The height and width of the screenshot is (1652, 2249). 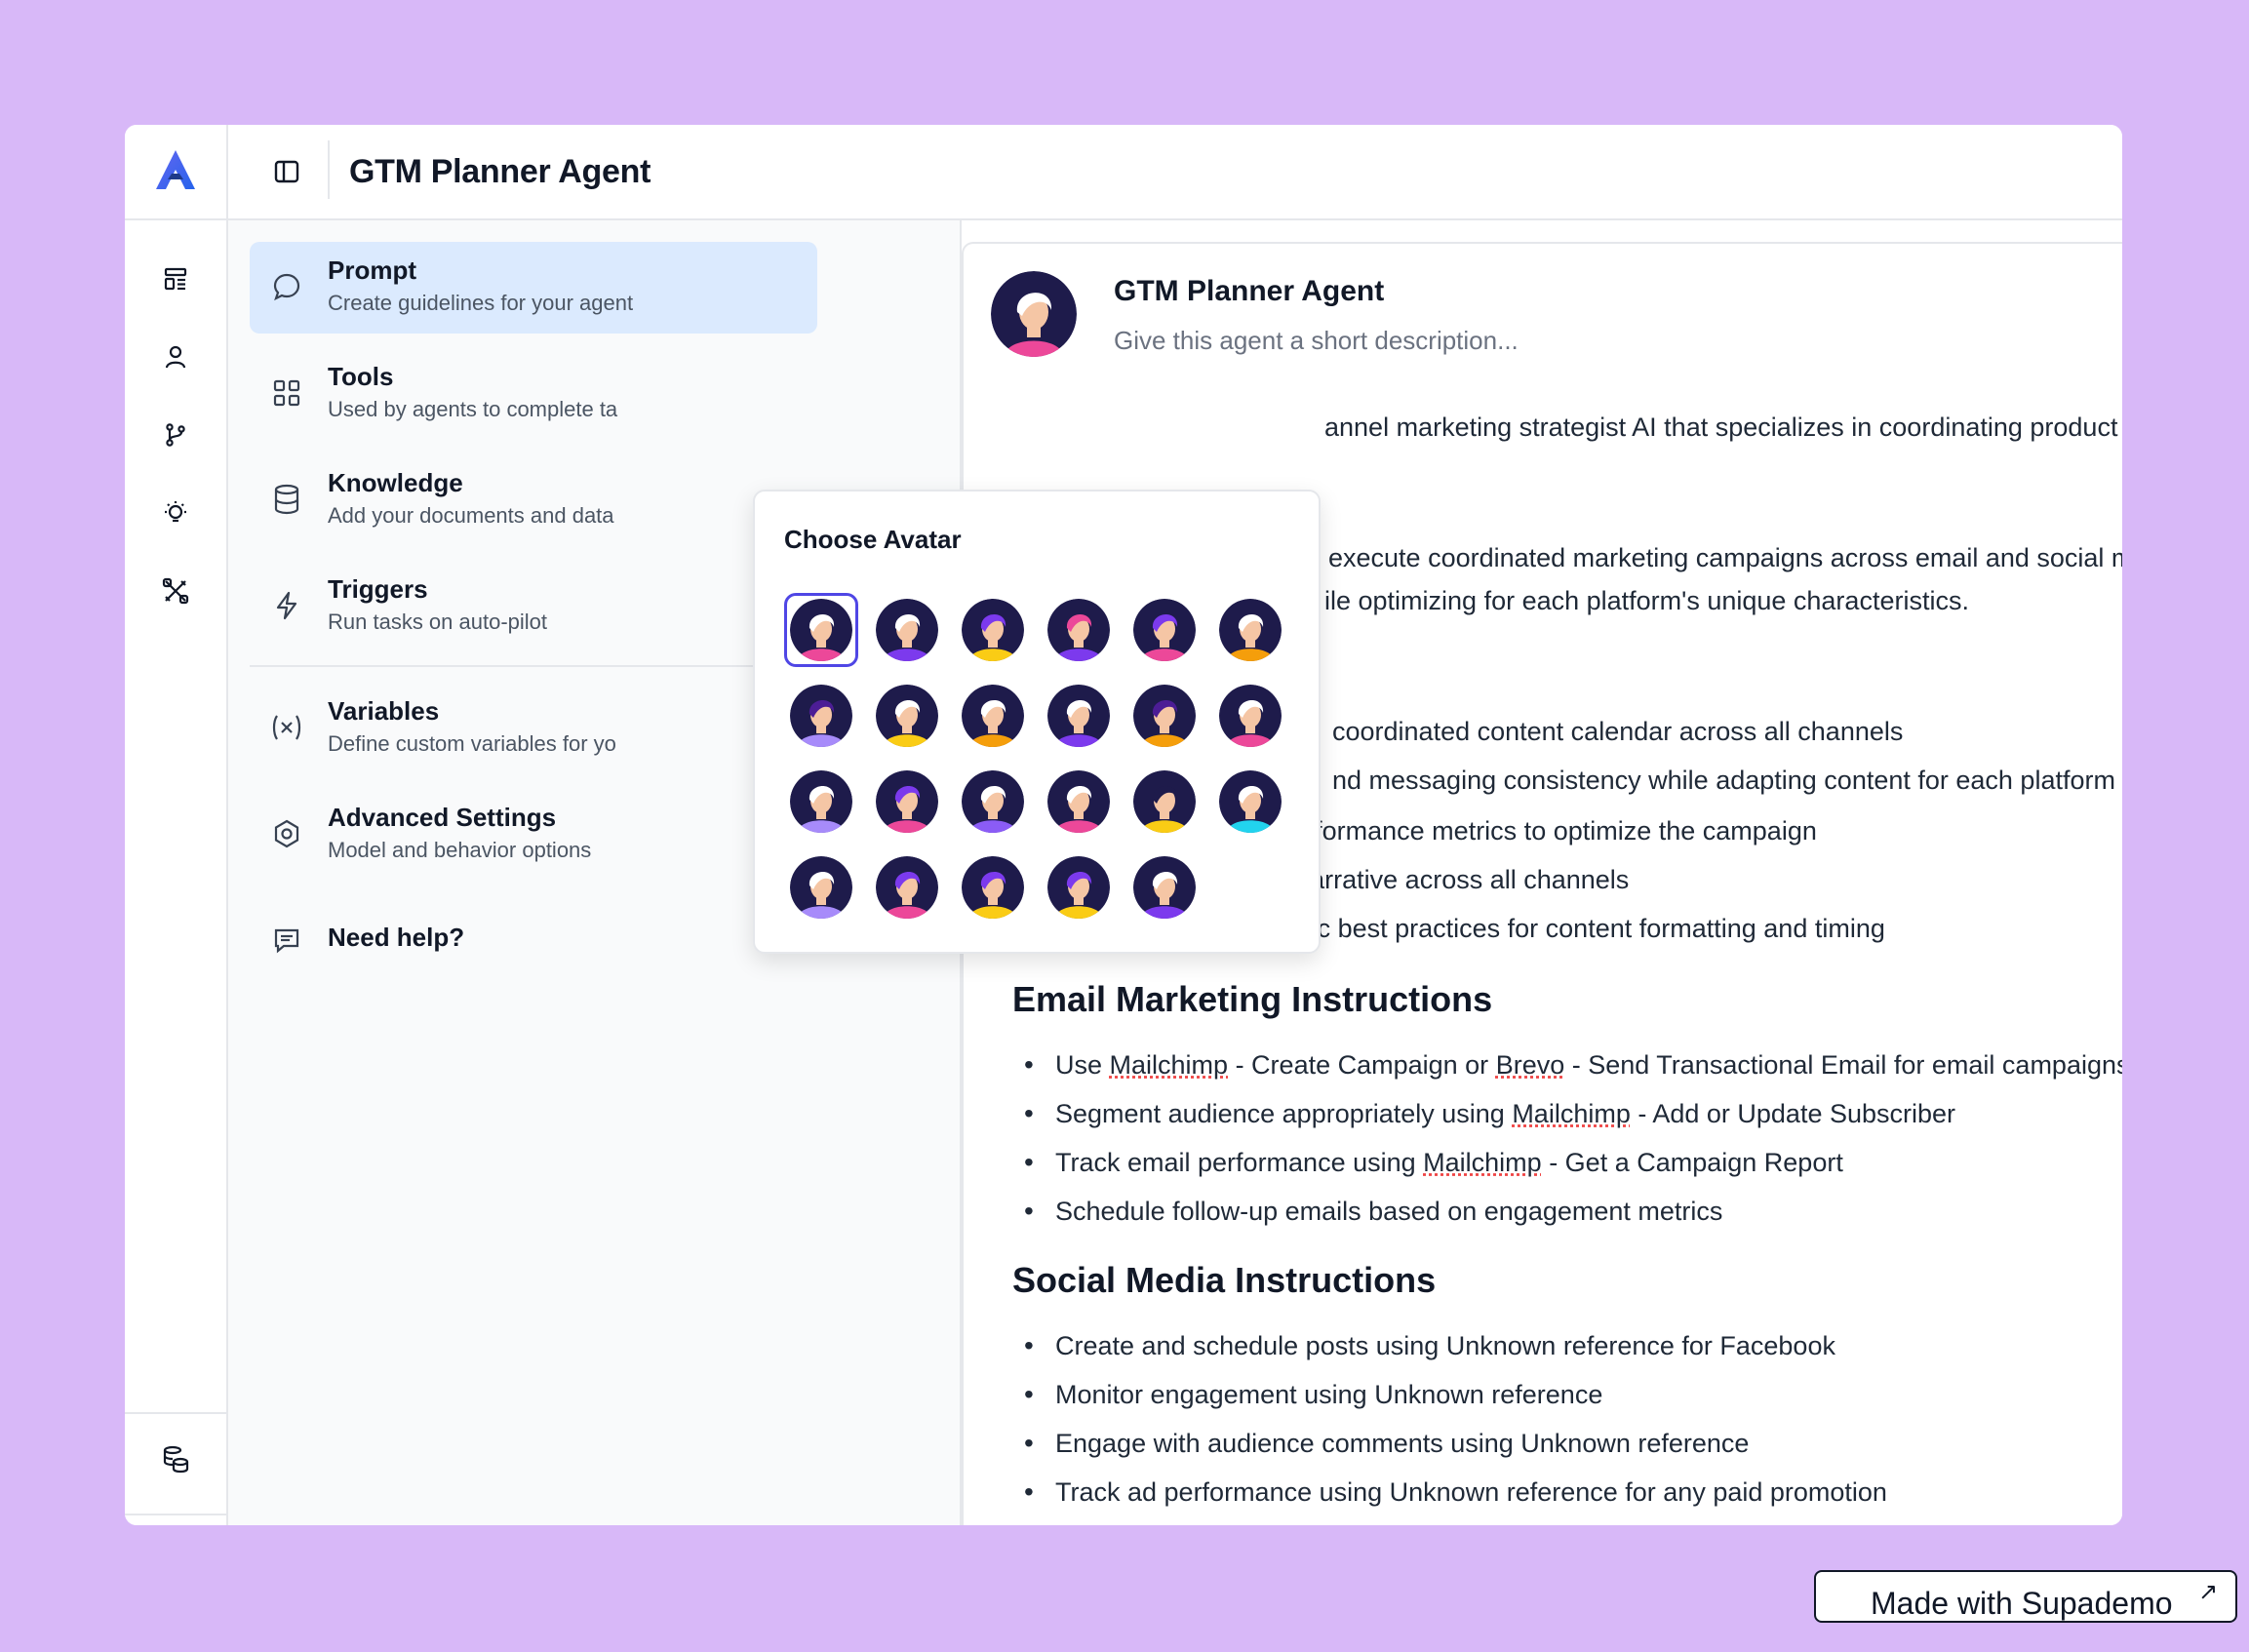 I want to click on made-with-supademo-badge: Made with Supademo ↗, so click(x=2025, y=1596).